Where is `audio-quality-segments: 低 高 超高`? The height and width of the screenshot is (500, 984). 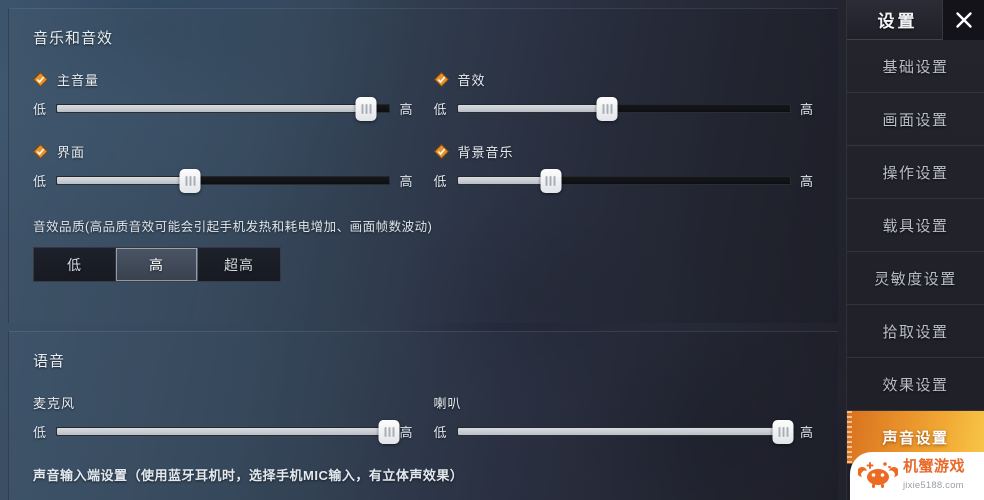
audio-quality-segments: 低 高 超高 is located at coordinates (157, 264).